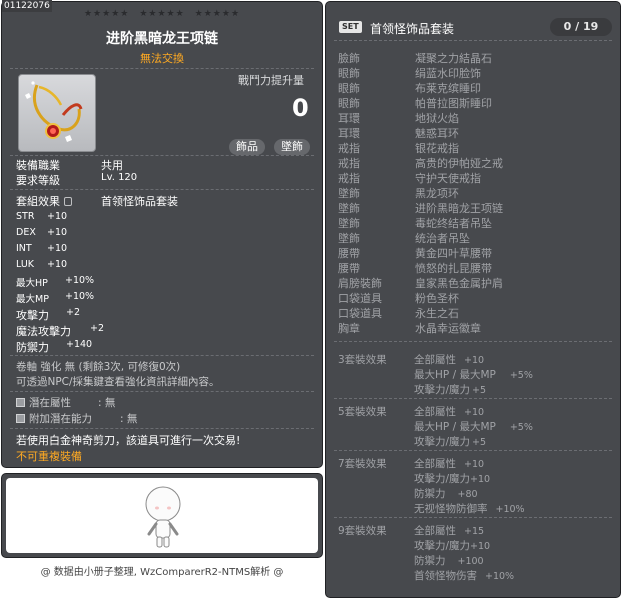 This screenshot has width=622, height=601. What do you see at coordinates (42, 216) in the screenshot?
I see `stat-row: STR +10` at bounding box center [42, 216].